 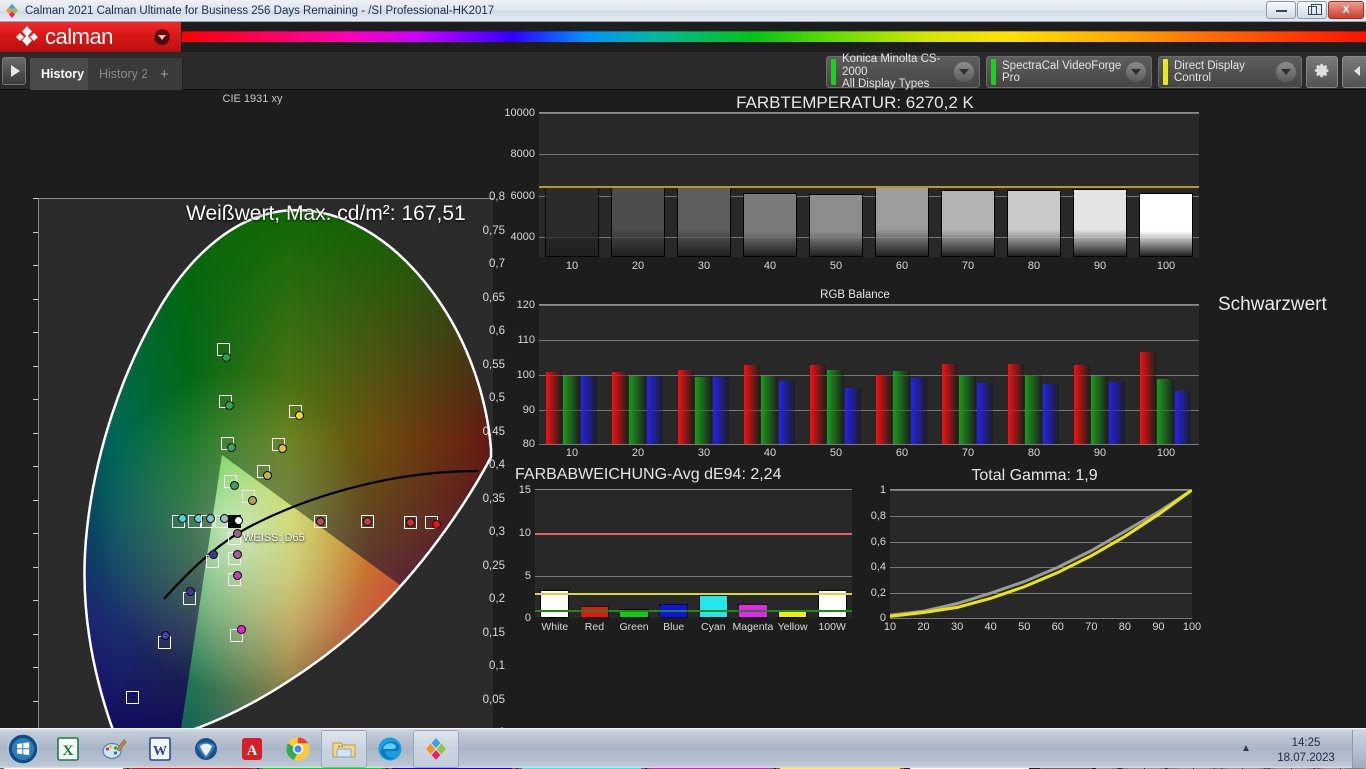 I want to click on explorer-icon, so click(x=344, y=748).